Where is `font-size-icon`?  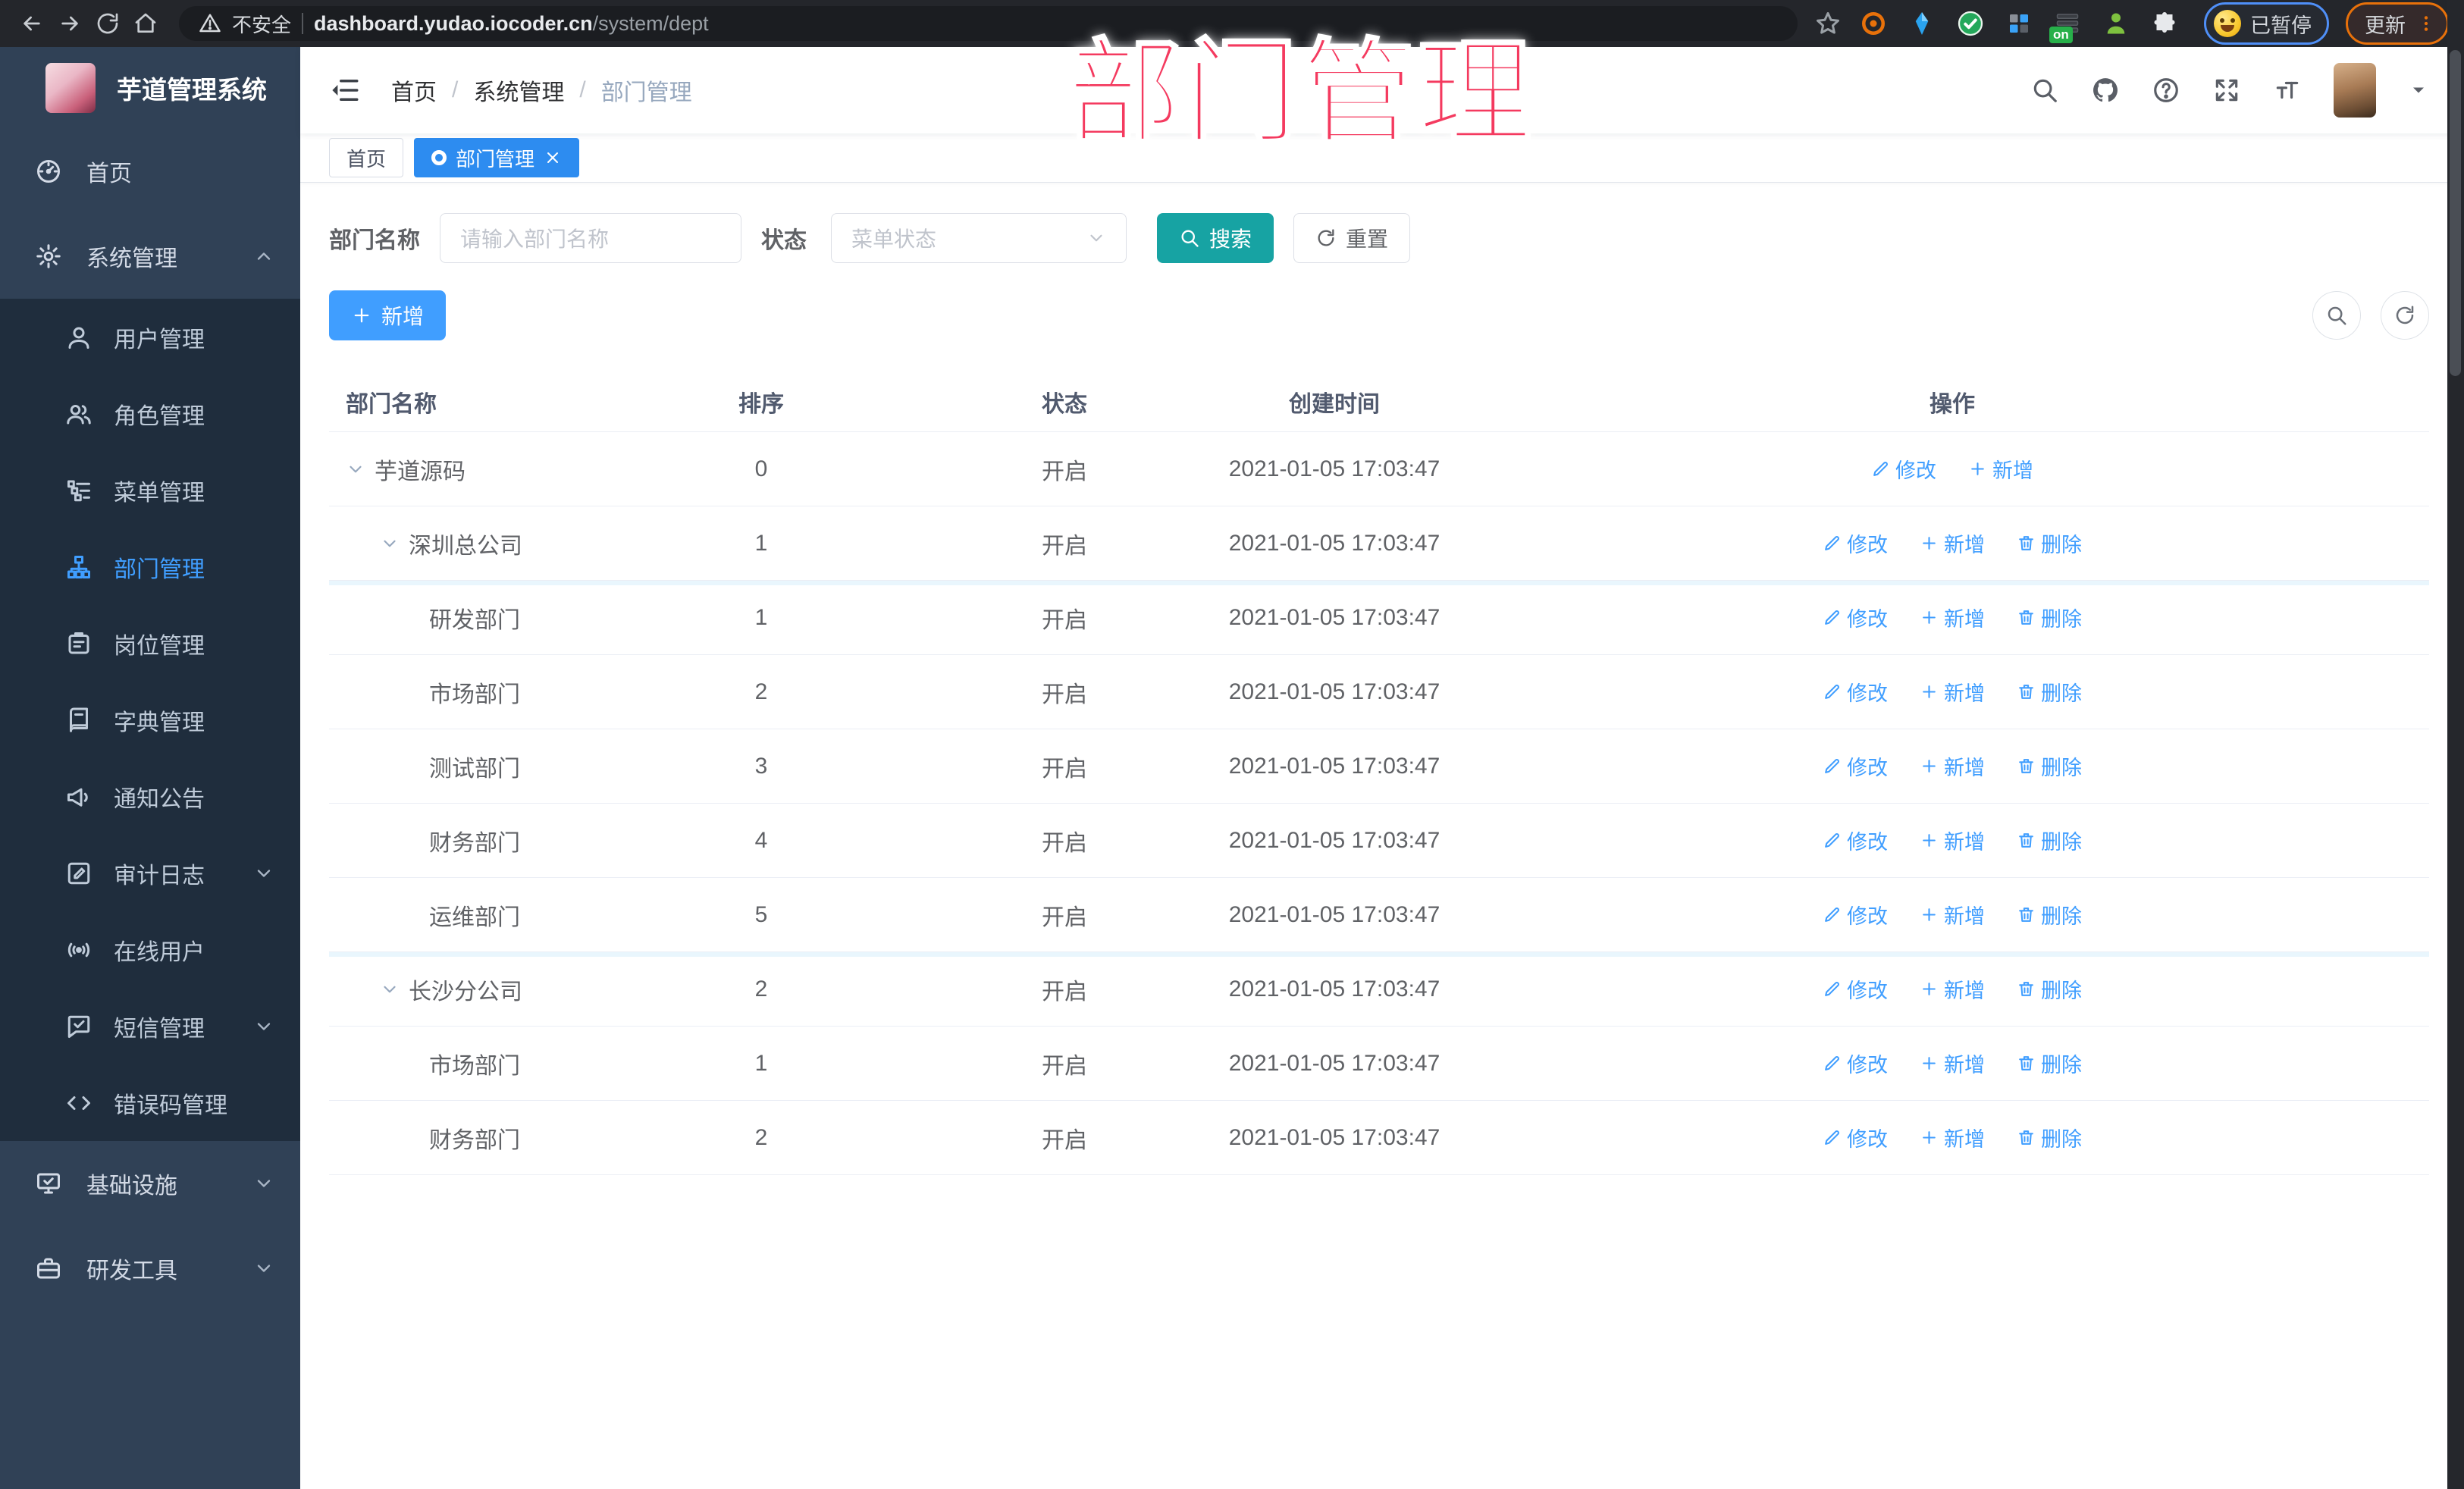
font-size-icon is located at coordinates (2287, 90).